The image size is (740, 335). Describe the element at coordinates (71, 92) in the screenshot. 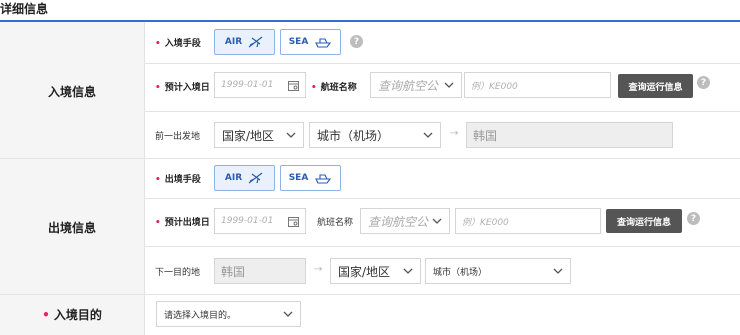

I see `entry-section-label: 入境信息` at that location.